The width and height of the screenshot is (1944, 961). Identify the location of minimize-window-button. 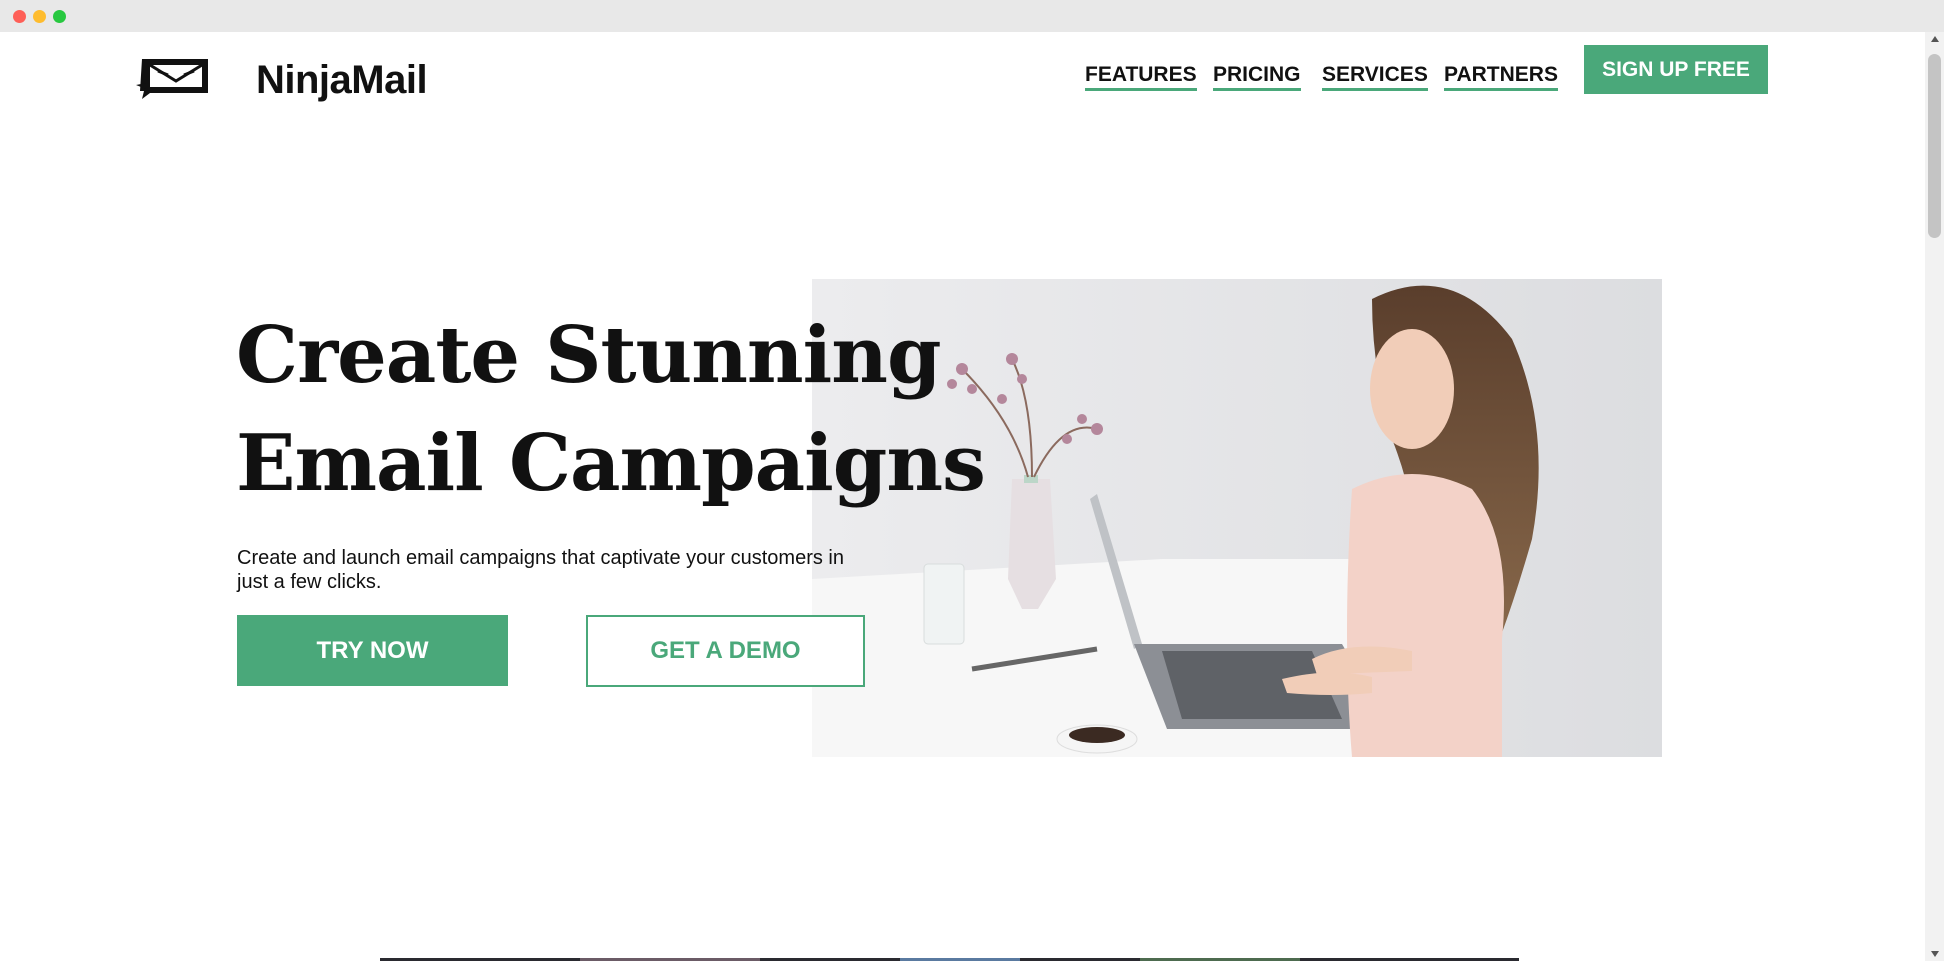
(39, 16).